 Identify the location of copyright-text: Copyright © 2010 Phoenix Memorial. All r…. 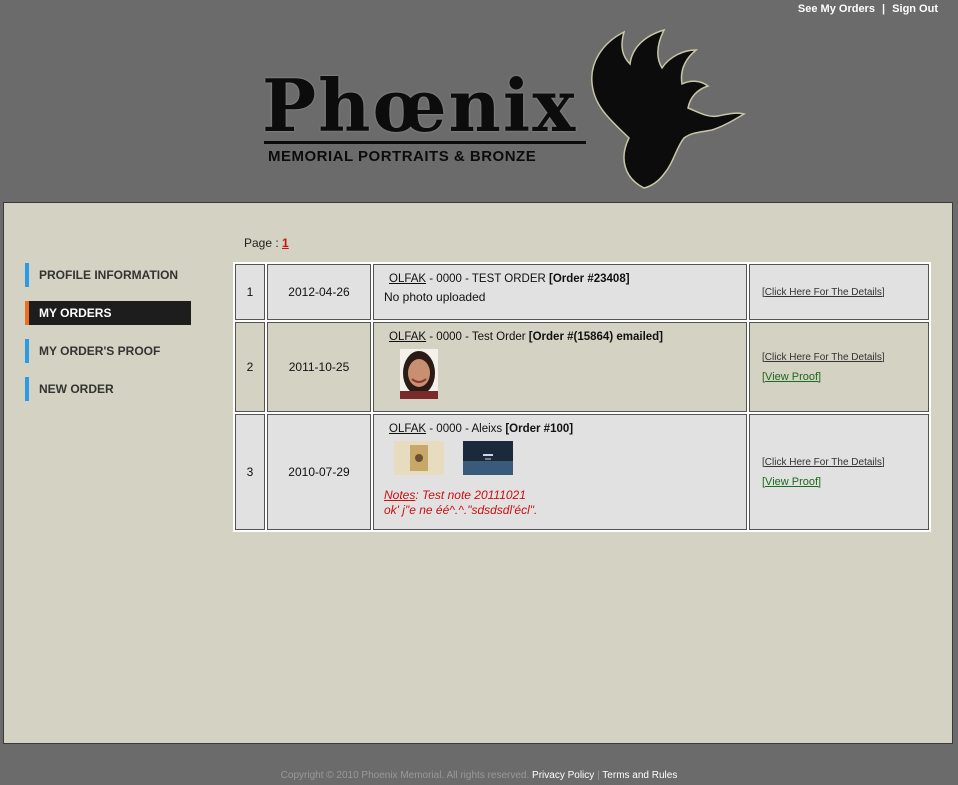
(405, 775).